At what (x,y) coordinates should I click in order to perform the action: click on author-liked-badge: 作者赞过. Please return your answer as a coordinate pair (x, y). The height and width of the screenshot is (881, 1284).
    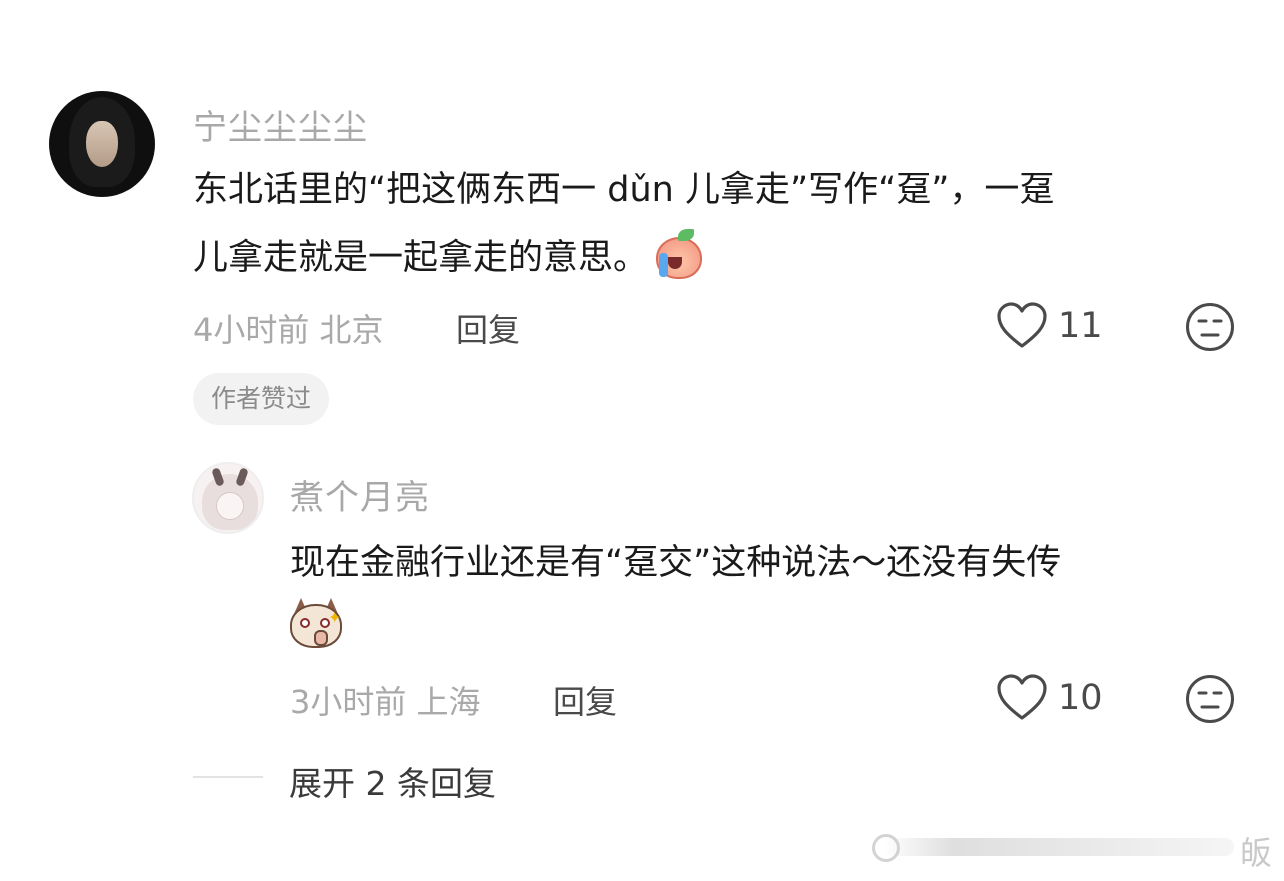
    Looking at the image, I should click on (261, 399).